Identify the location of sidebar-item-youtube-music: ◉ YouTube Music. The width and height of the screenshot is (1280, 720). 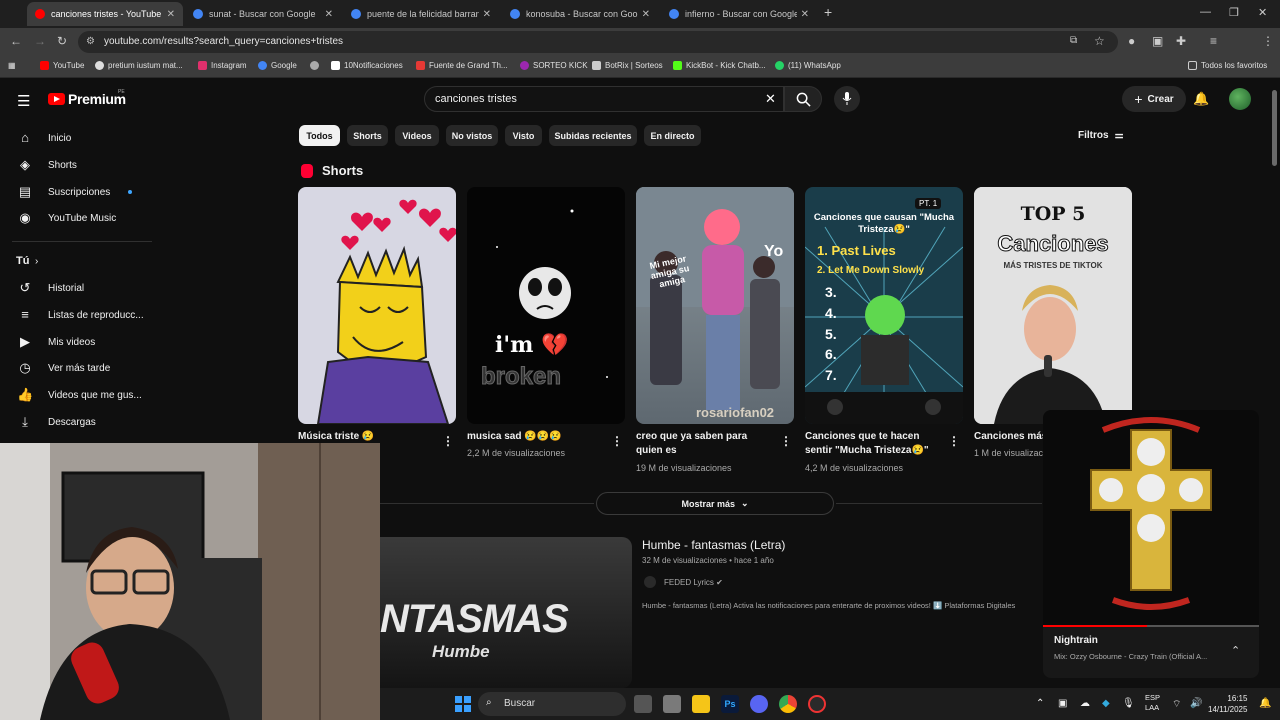
(75, 218).